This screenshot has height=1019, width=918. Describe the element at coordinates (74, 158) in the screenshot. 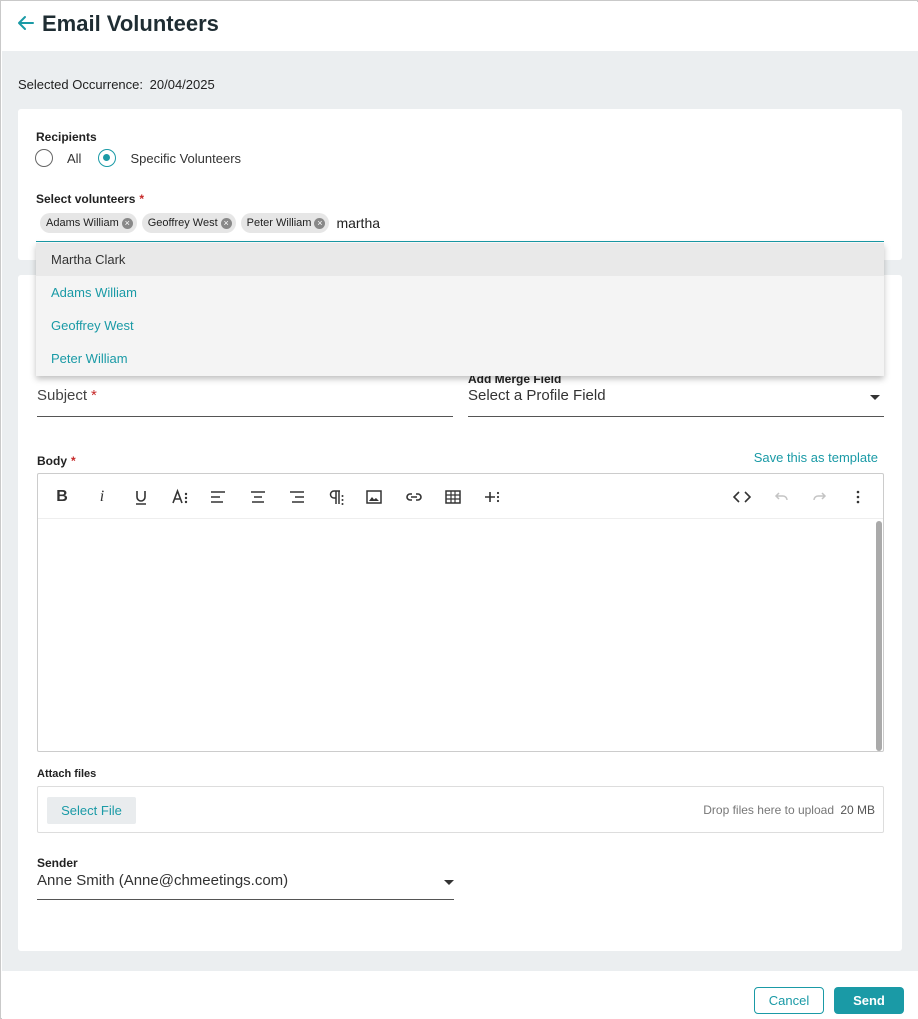

I see `radio-all-label: All` at that location.